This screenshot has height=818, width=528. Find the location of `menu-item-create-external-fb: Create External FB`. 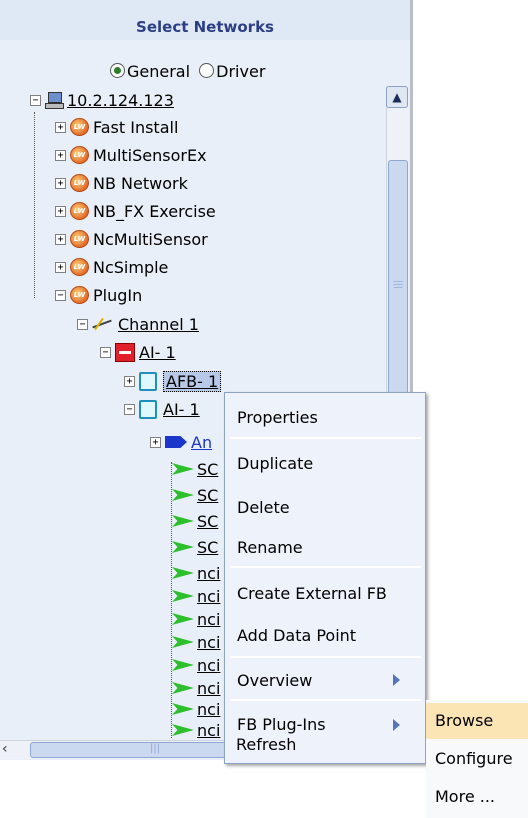

menu-item-create-external-fb: Create External FB is located at coordinates (312, 593).